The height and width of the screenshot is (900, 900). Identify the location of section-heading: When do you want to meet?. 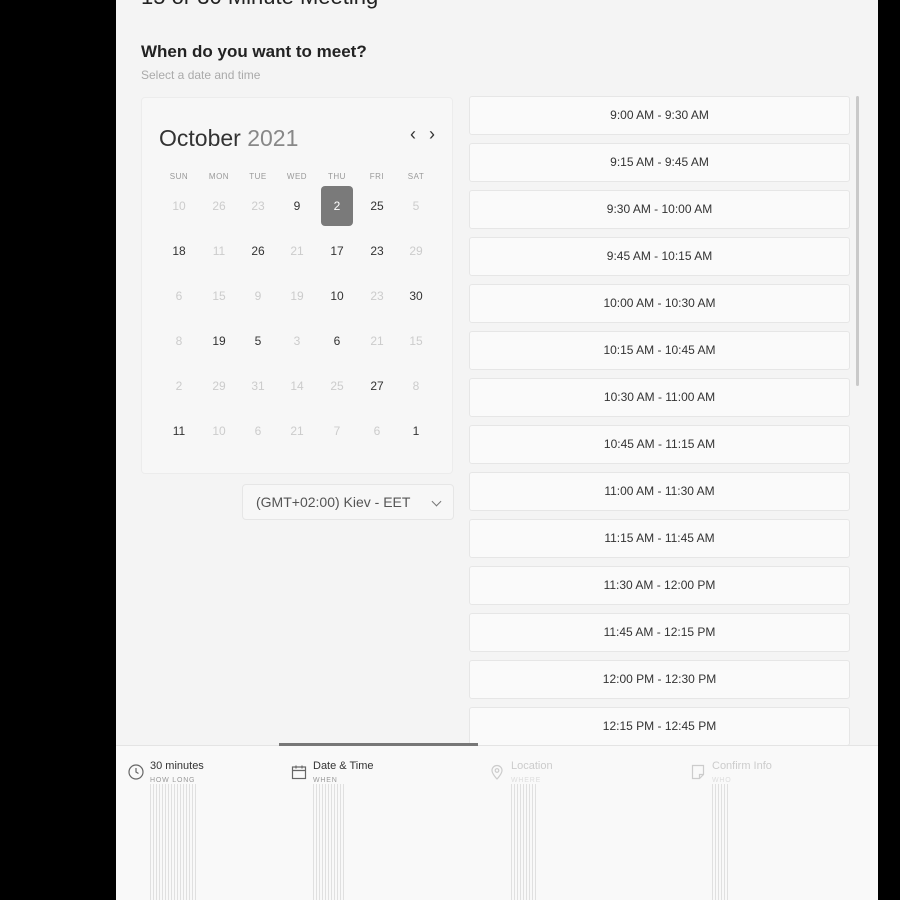
(254, 51).